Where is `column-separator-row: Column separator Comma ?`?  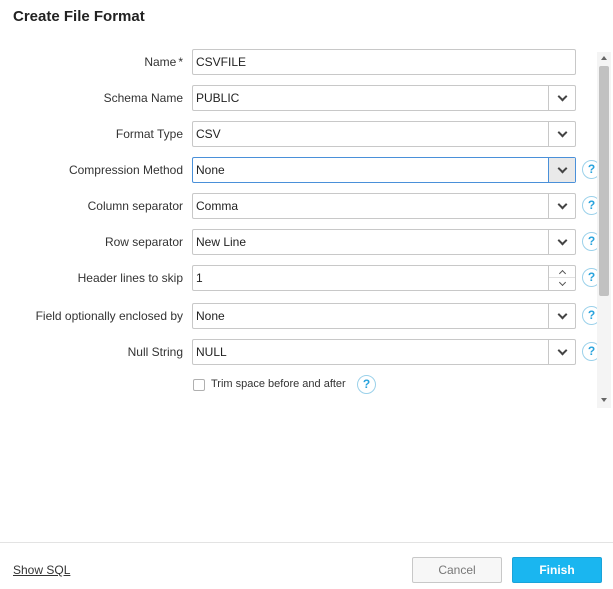
column-separator-row: Column separator Comma ? is located at coordinates (298, 206).